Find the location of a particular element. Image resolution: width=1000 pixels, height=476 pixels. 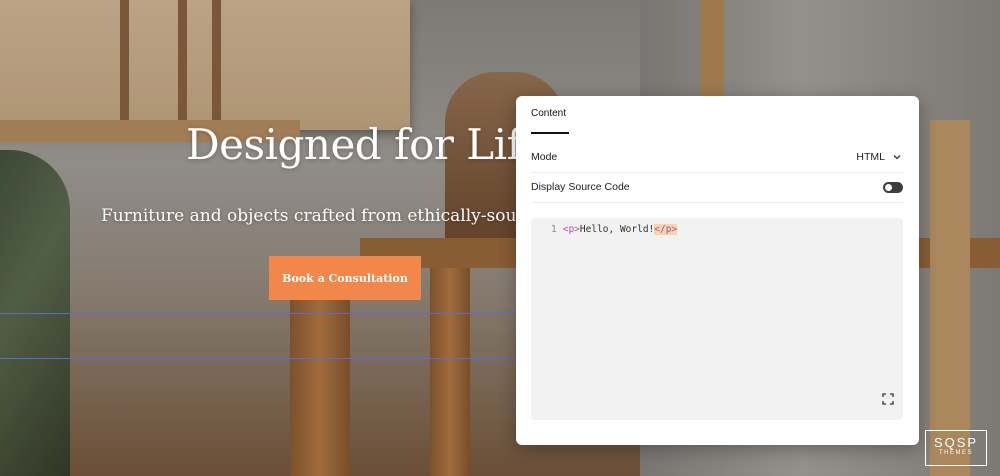

code-line: 1 <p>Hello, World!</p> is located at coordinates (614, 229).